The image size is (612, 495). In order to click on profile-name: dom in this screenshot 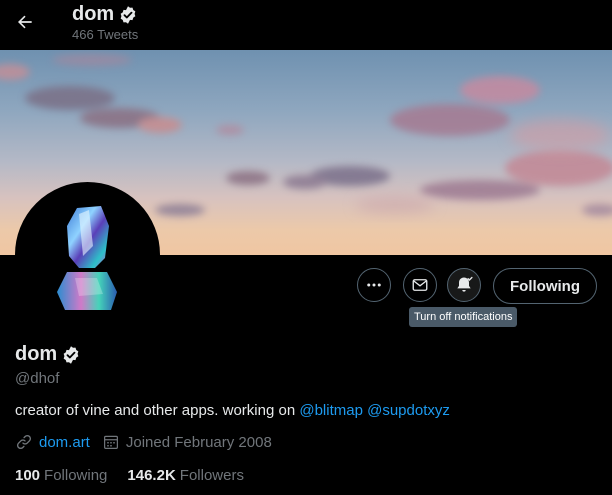, I will do `click(36, 354)`.